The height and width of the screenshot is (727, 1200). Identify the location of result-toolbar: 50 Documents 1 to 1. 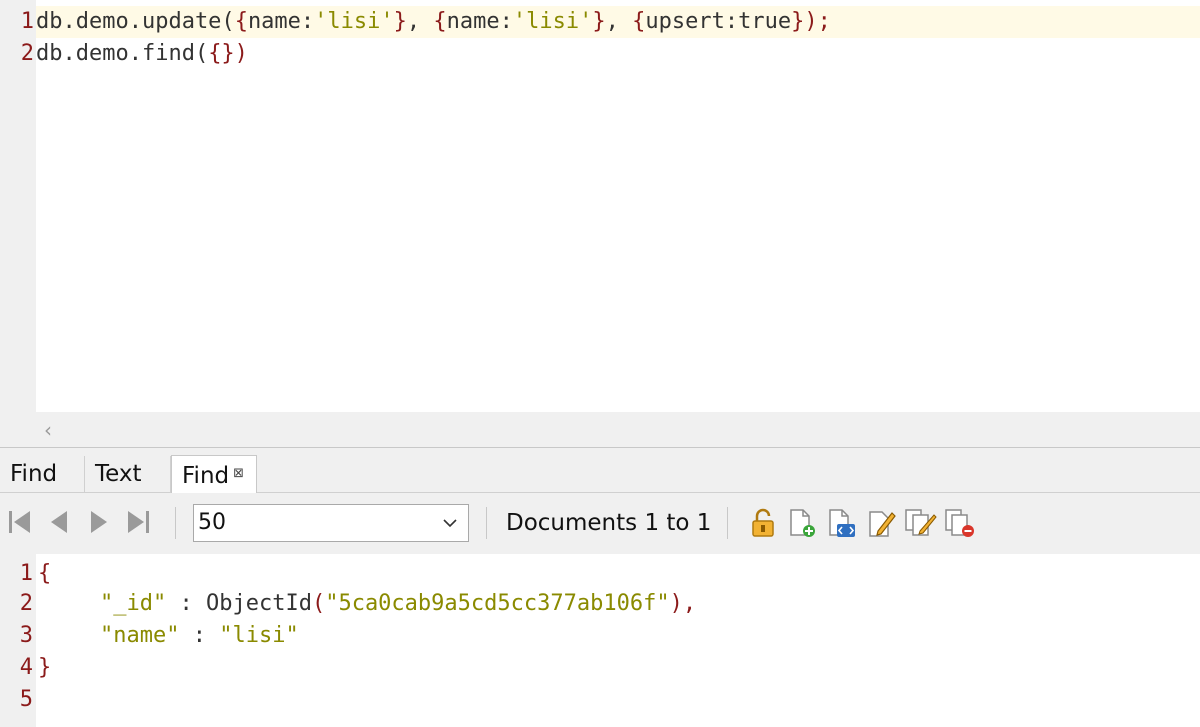
(600, 523).